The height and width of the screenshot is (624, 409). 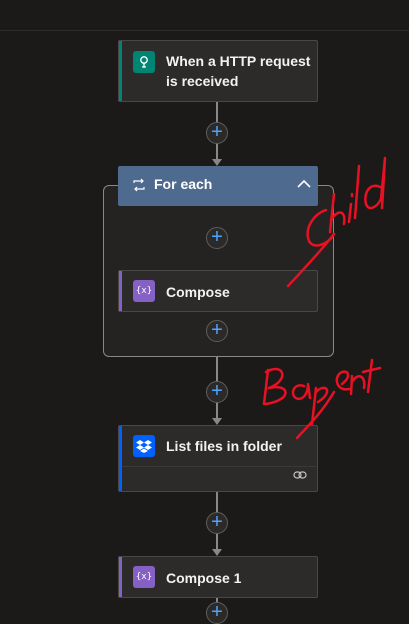 I want to click on compose-card: {x} Compose, so click(x=218, y=291).